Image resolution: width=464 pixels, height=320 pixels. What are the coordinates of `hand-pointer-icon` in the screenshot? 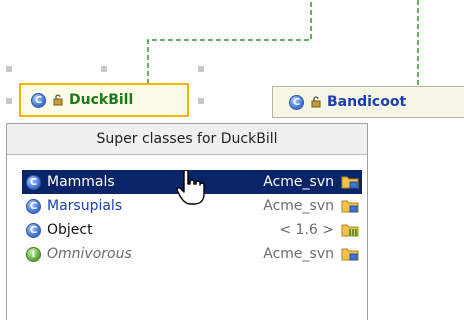 It's located at (190, 187).